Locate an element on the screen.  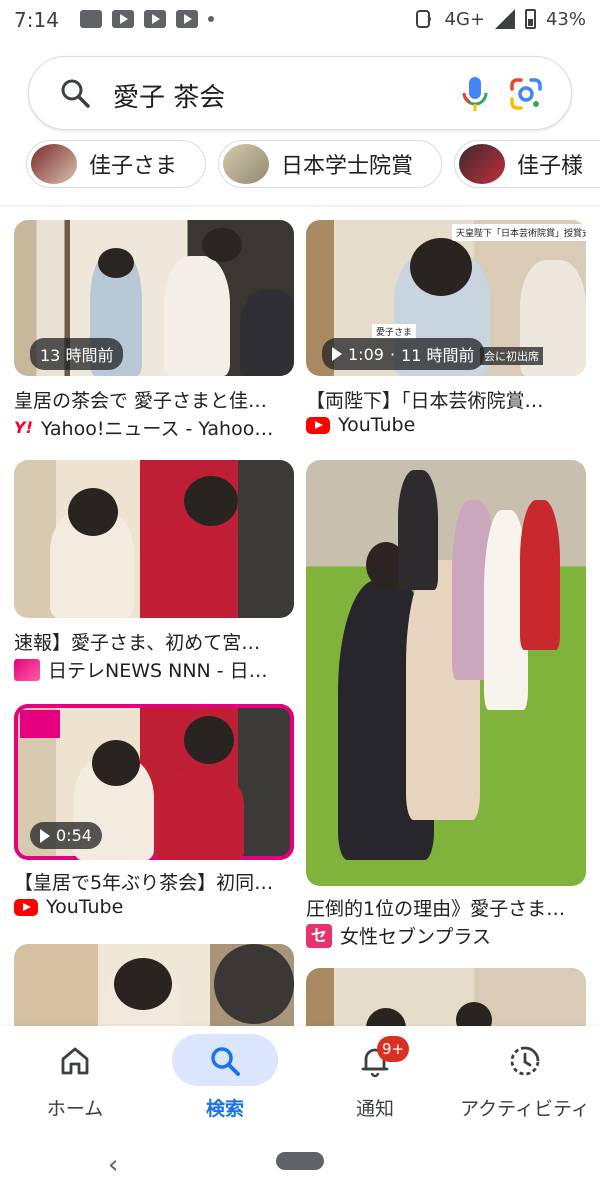
gallery-icon is located at coordinates (91, 19).